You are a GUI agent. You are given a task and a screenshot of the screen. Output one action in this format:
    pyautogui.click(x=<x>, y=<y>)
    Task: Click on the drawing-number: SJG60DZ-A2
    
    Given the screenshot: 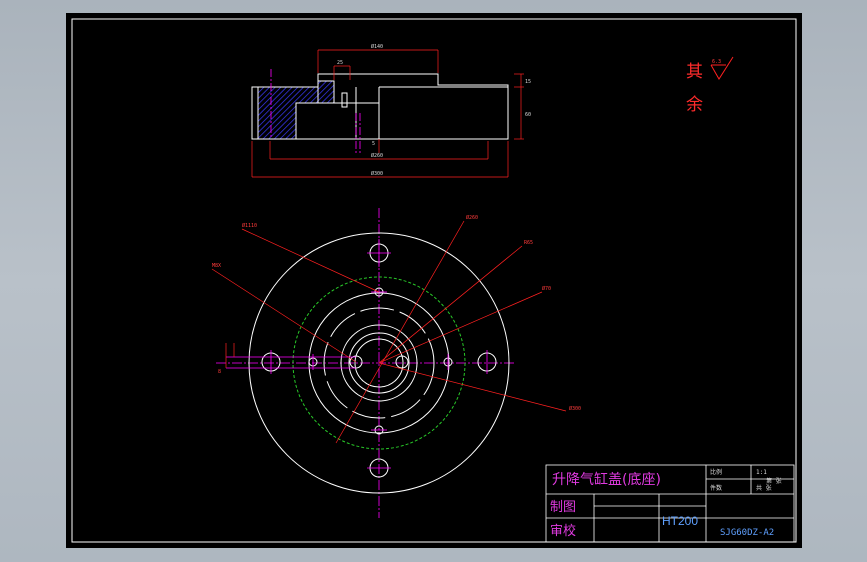 What is the action you would take?
    pyautogui.click(x=747, y=533)
    